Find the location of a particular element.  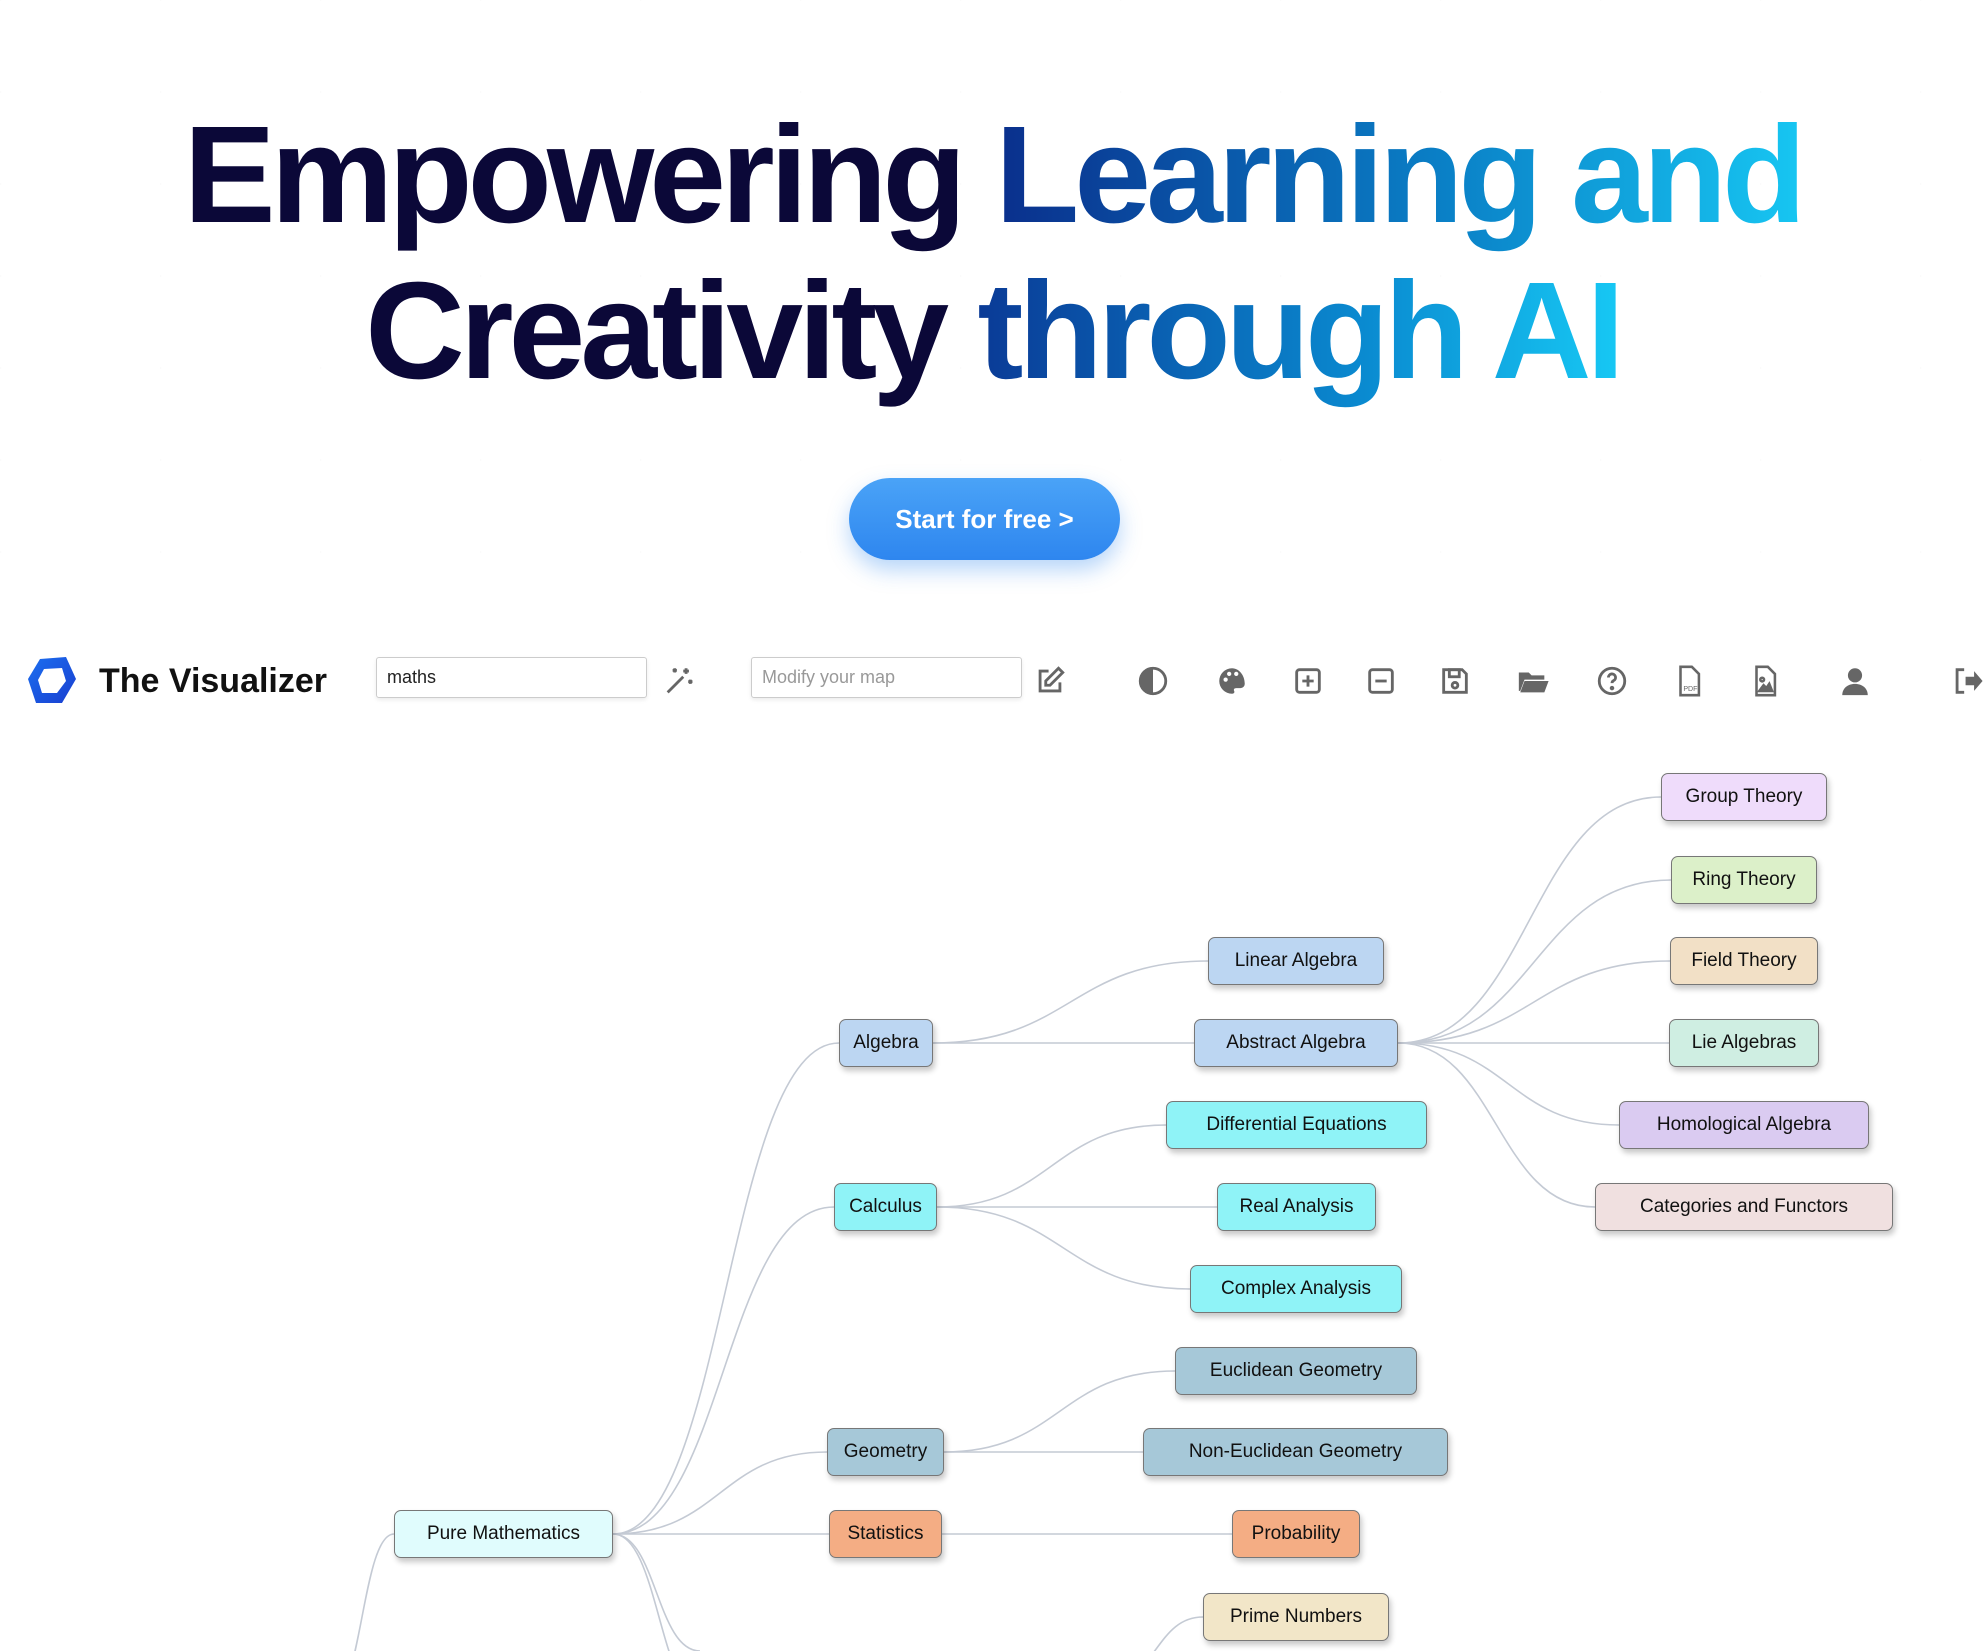

mindmap-node: Ring Theory is located at coordinates (1744, 880).